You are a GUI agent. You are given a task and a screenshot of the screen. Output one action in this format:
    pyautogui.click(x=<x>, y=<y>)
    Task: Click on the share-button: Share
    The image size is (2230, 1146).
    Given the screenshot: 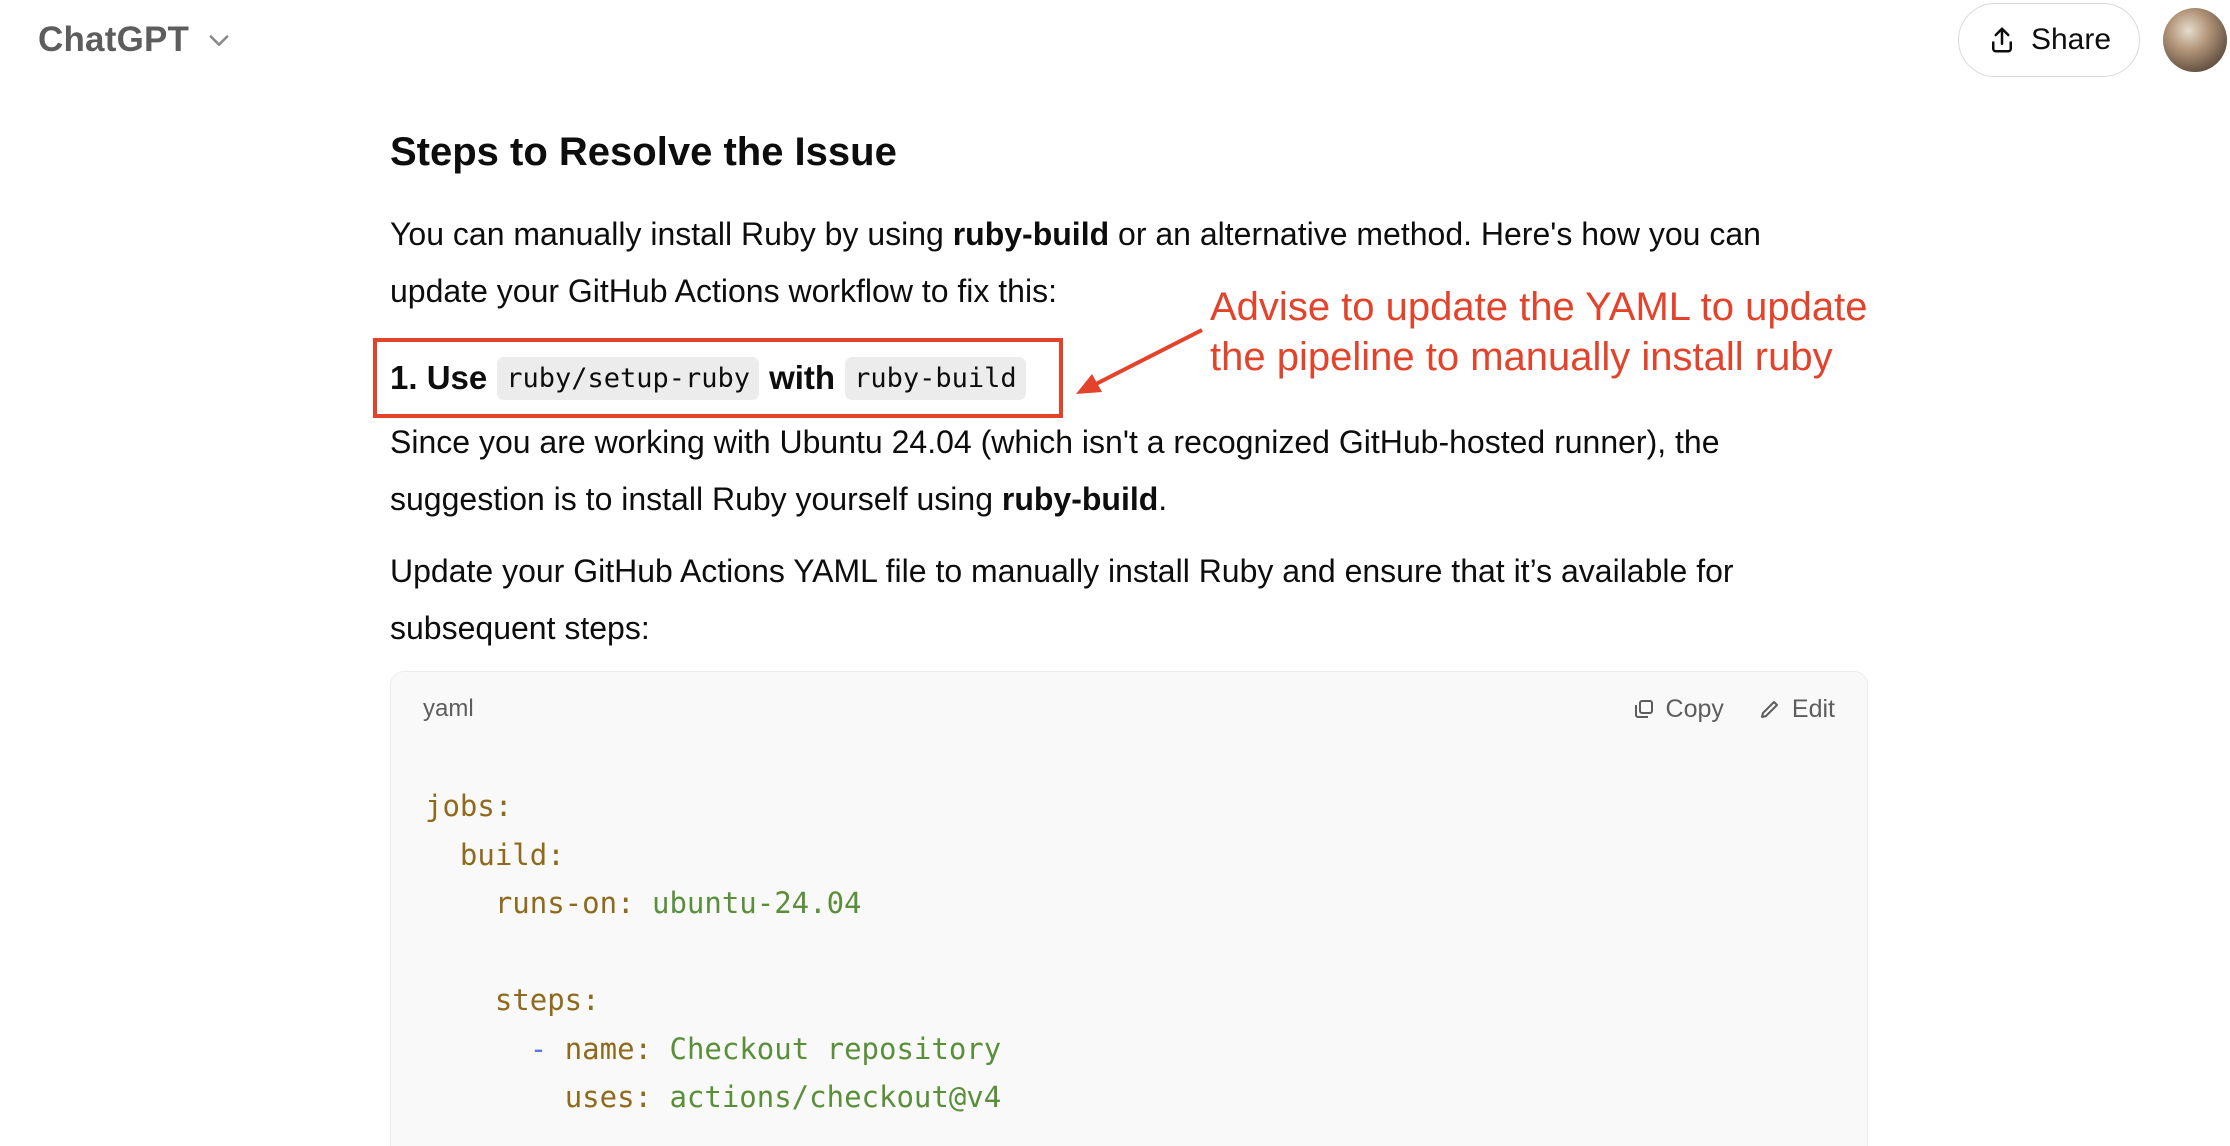 What is the action you would take?
    pyautogui.click(x=2049, y=40)
    